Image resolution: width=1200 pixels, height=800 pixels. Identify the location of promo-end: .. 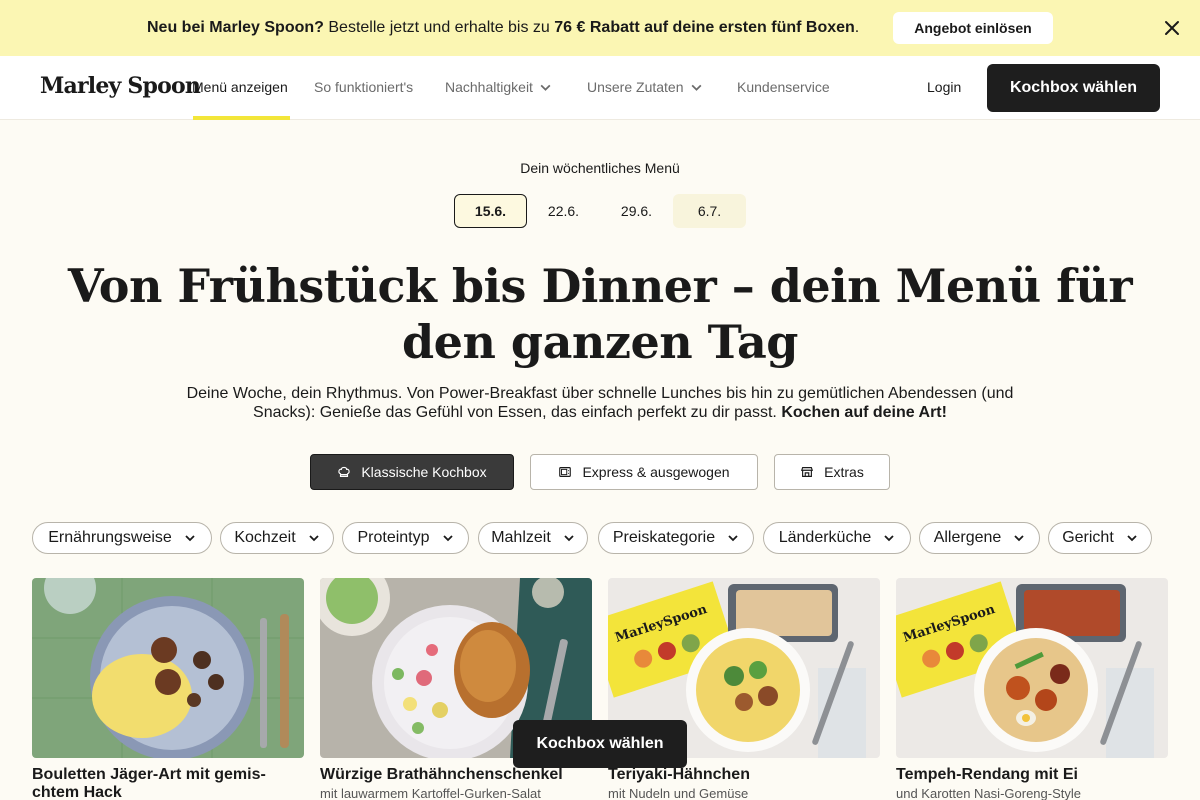
(857, 27).